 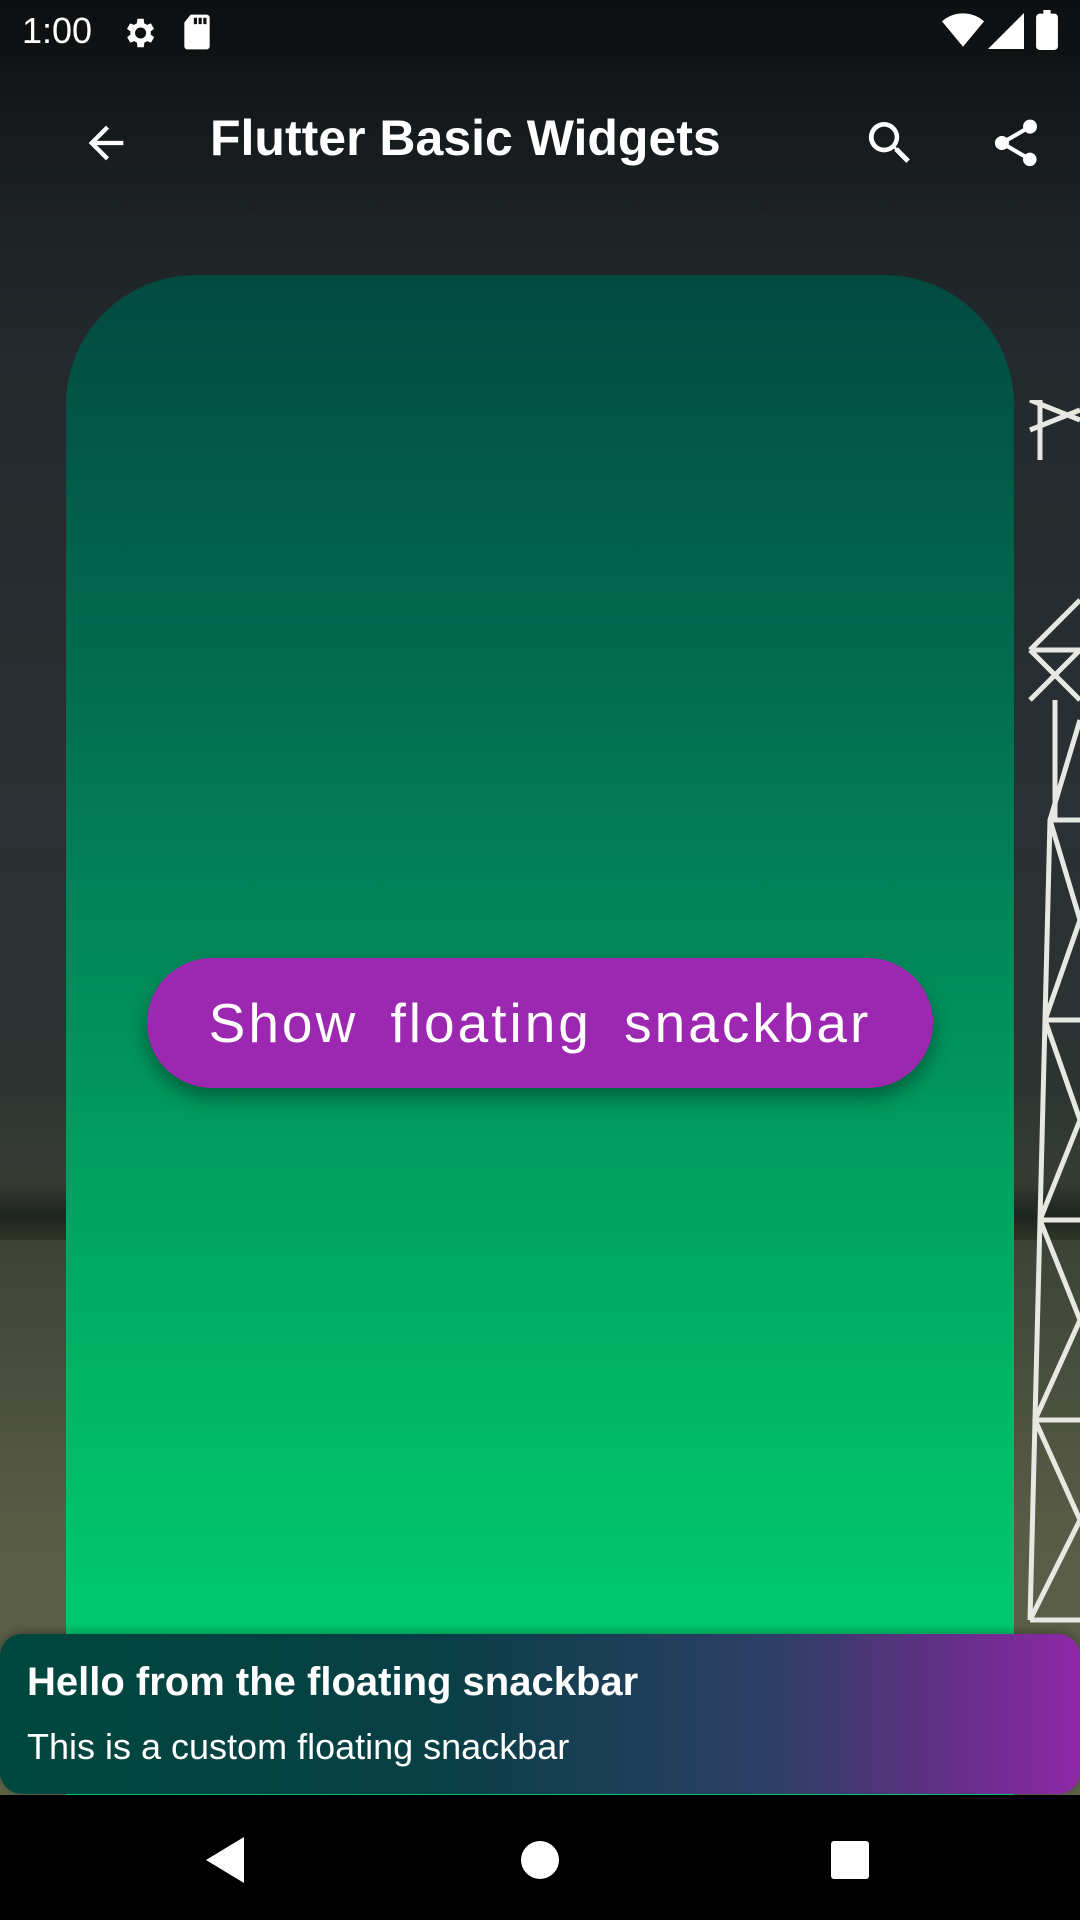 I want to click on share-button, so click(x=1016, y=143).